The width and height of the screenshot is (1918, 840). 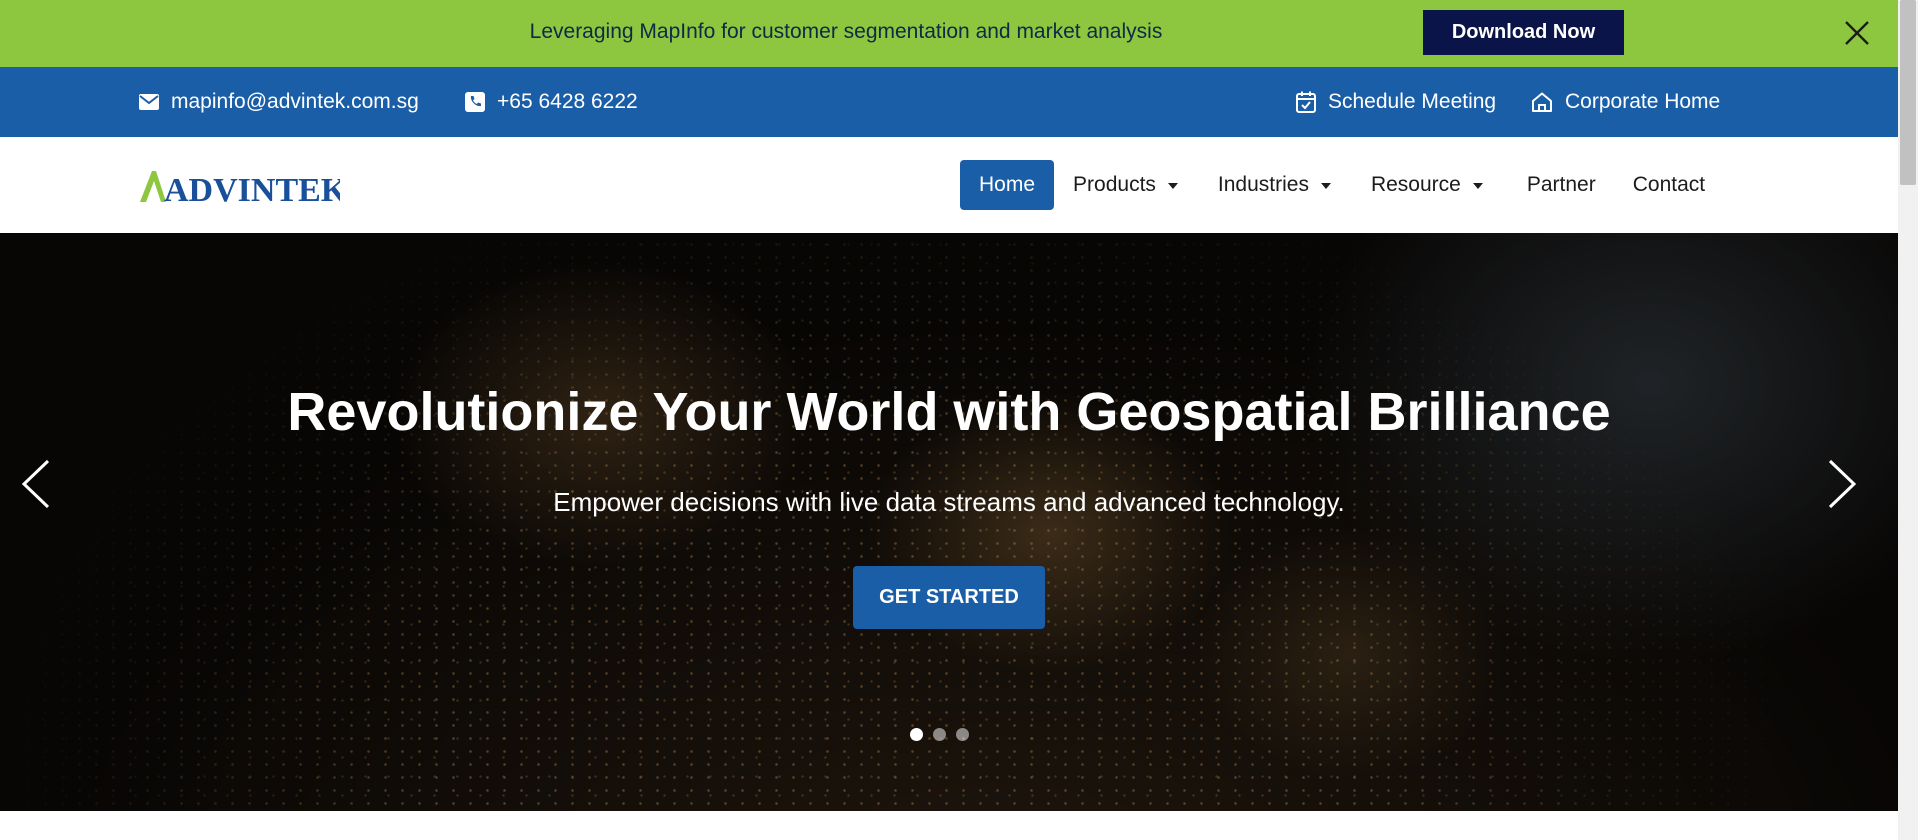 What do you see at coordinates (1643, 101) in the screenshot?
I see `corporate-home-text: Corporate Home` at bounding box center [1643, 101].